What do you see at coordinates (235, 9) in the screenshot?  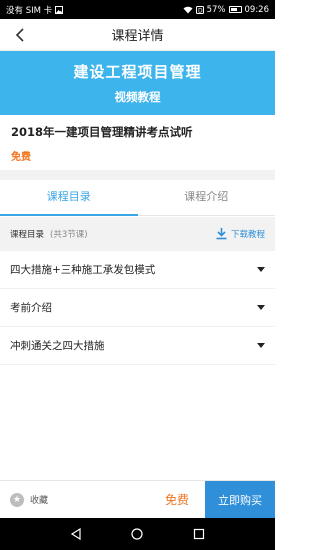 I see `battery-icon` at bounding box center [235, 9].